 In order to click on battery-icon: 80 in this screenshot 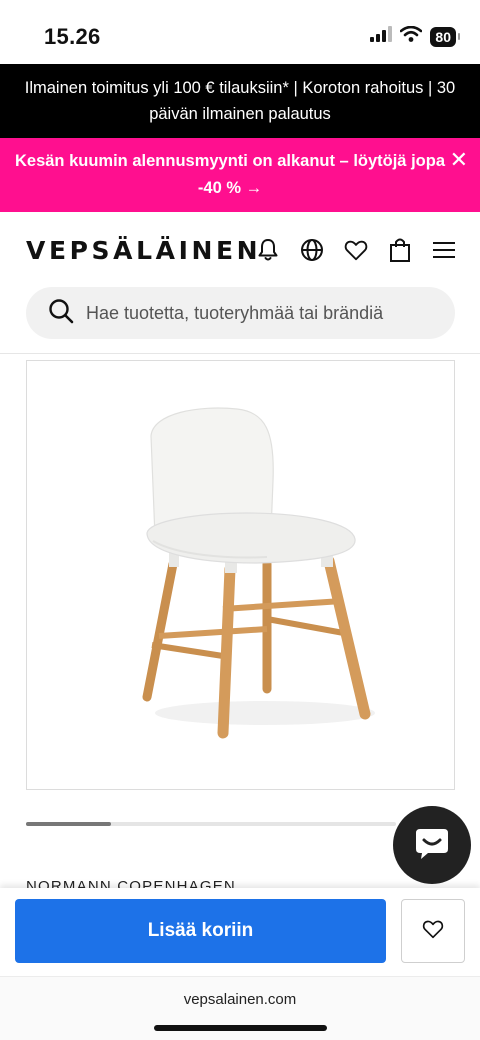, I will do `click(445, 36)`.